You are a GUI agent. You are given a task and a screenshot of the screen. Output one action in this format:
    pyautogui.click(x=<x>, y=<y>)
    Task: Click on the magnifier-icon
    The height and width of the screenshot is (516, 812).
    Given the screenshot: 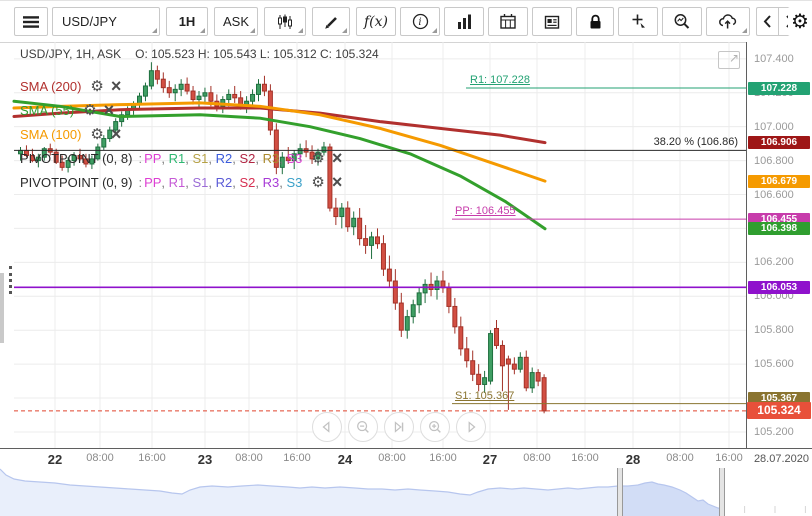 What is the action you would take?
    pyautogui.click(x=682, y=21)
    